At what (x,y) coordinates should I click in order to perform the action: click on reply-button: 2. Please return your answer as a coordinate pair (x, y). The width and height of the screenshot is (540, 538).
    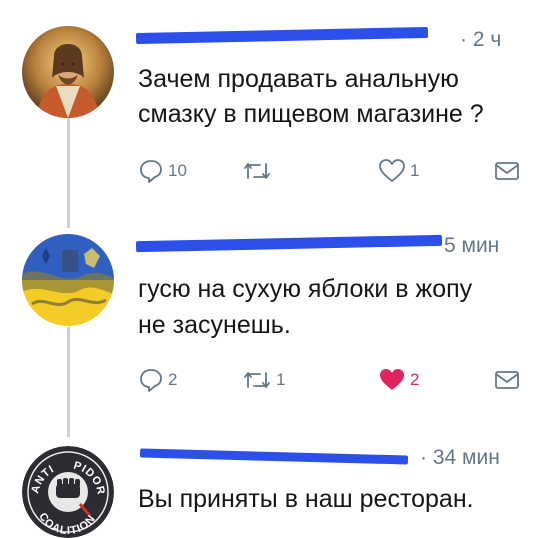
    Looking at the image, I should click on (157, 380).